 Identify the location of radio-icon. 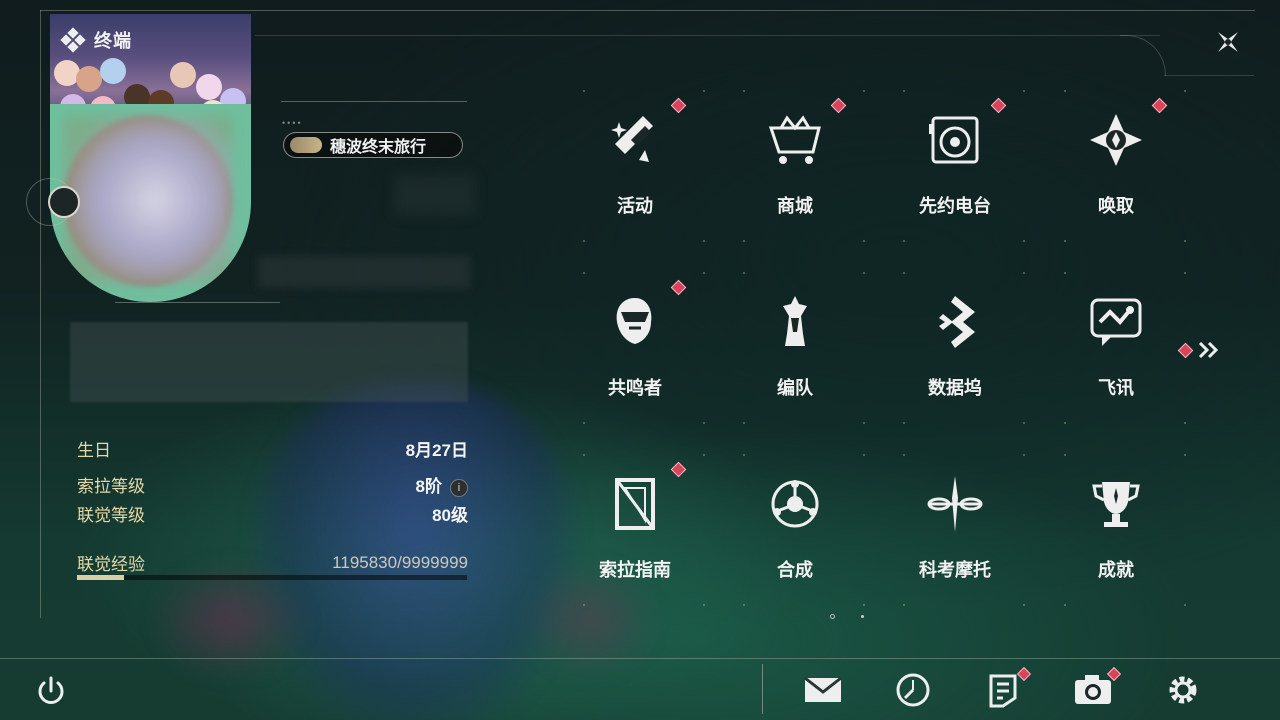
(955, 140).